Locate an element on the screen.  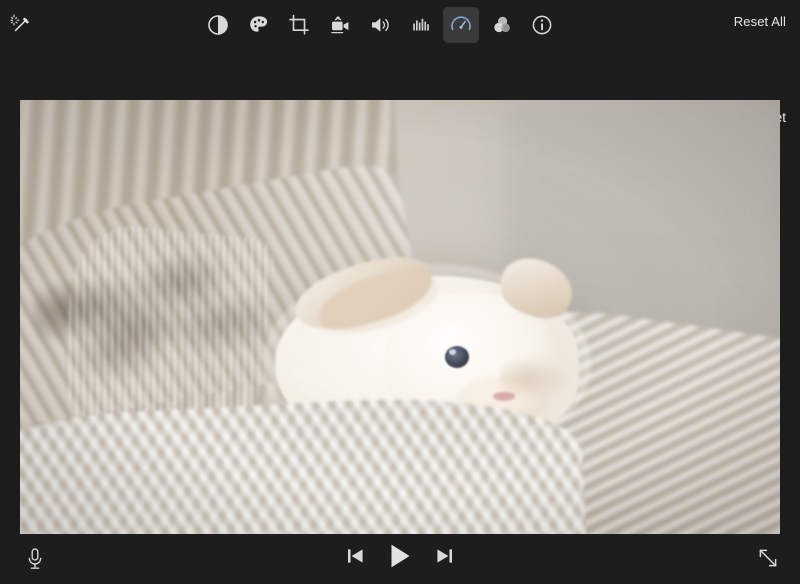
skip-to-end-icon is located at coordinates (444, 556).